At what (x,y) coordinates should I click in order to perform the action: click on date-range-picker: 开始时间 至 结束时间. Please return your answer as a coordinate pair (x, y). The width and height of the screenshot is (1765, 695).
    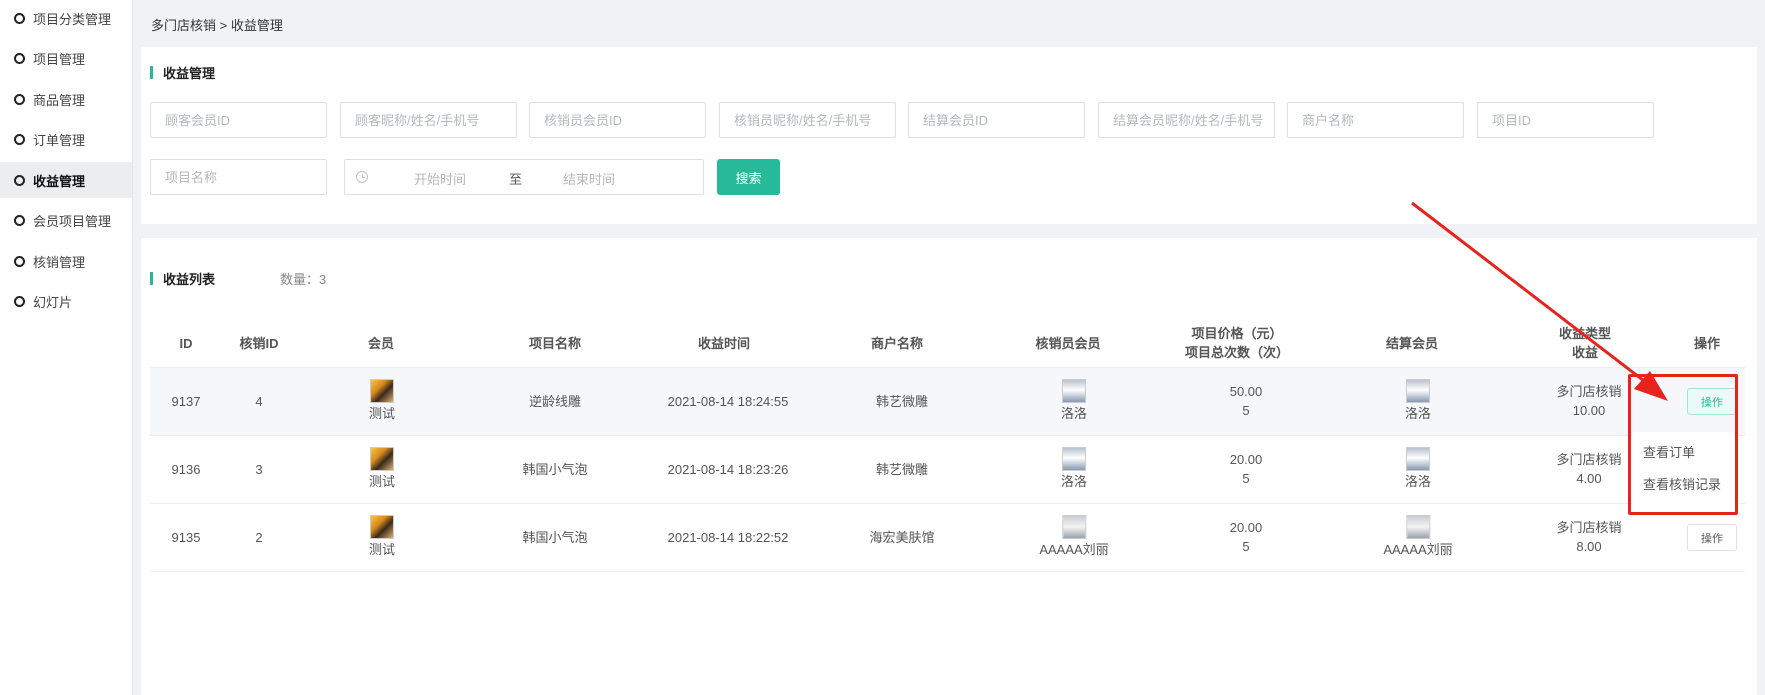
    Looking at the image, I should click on (524, 177).